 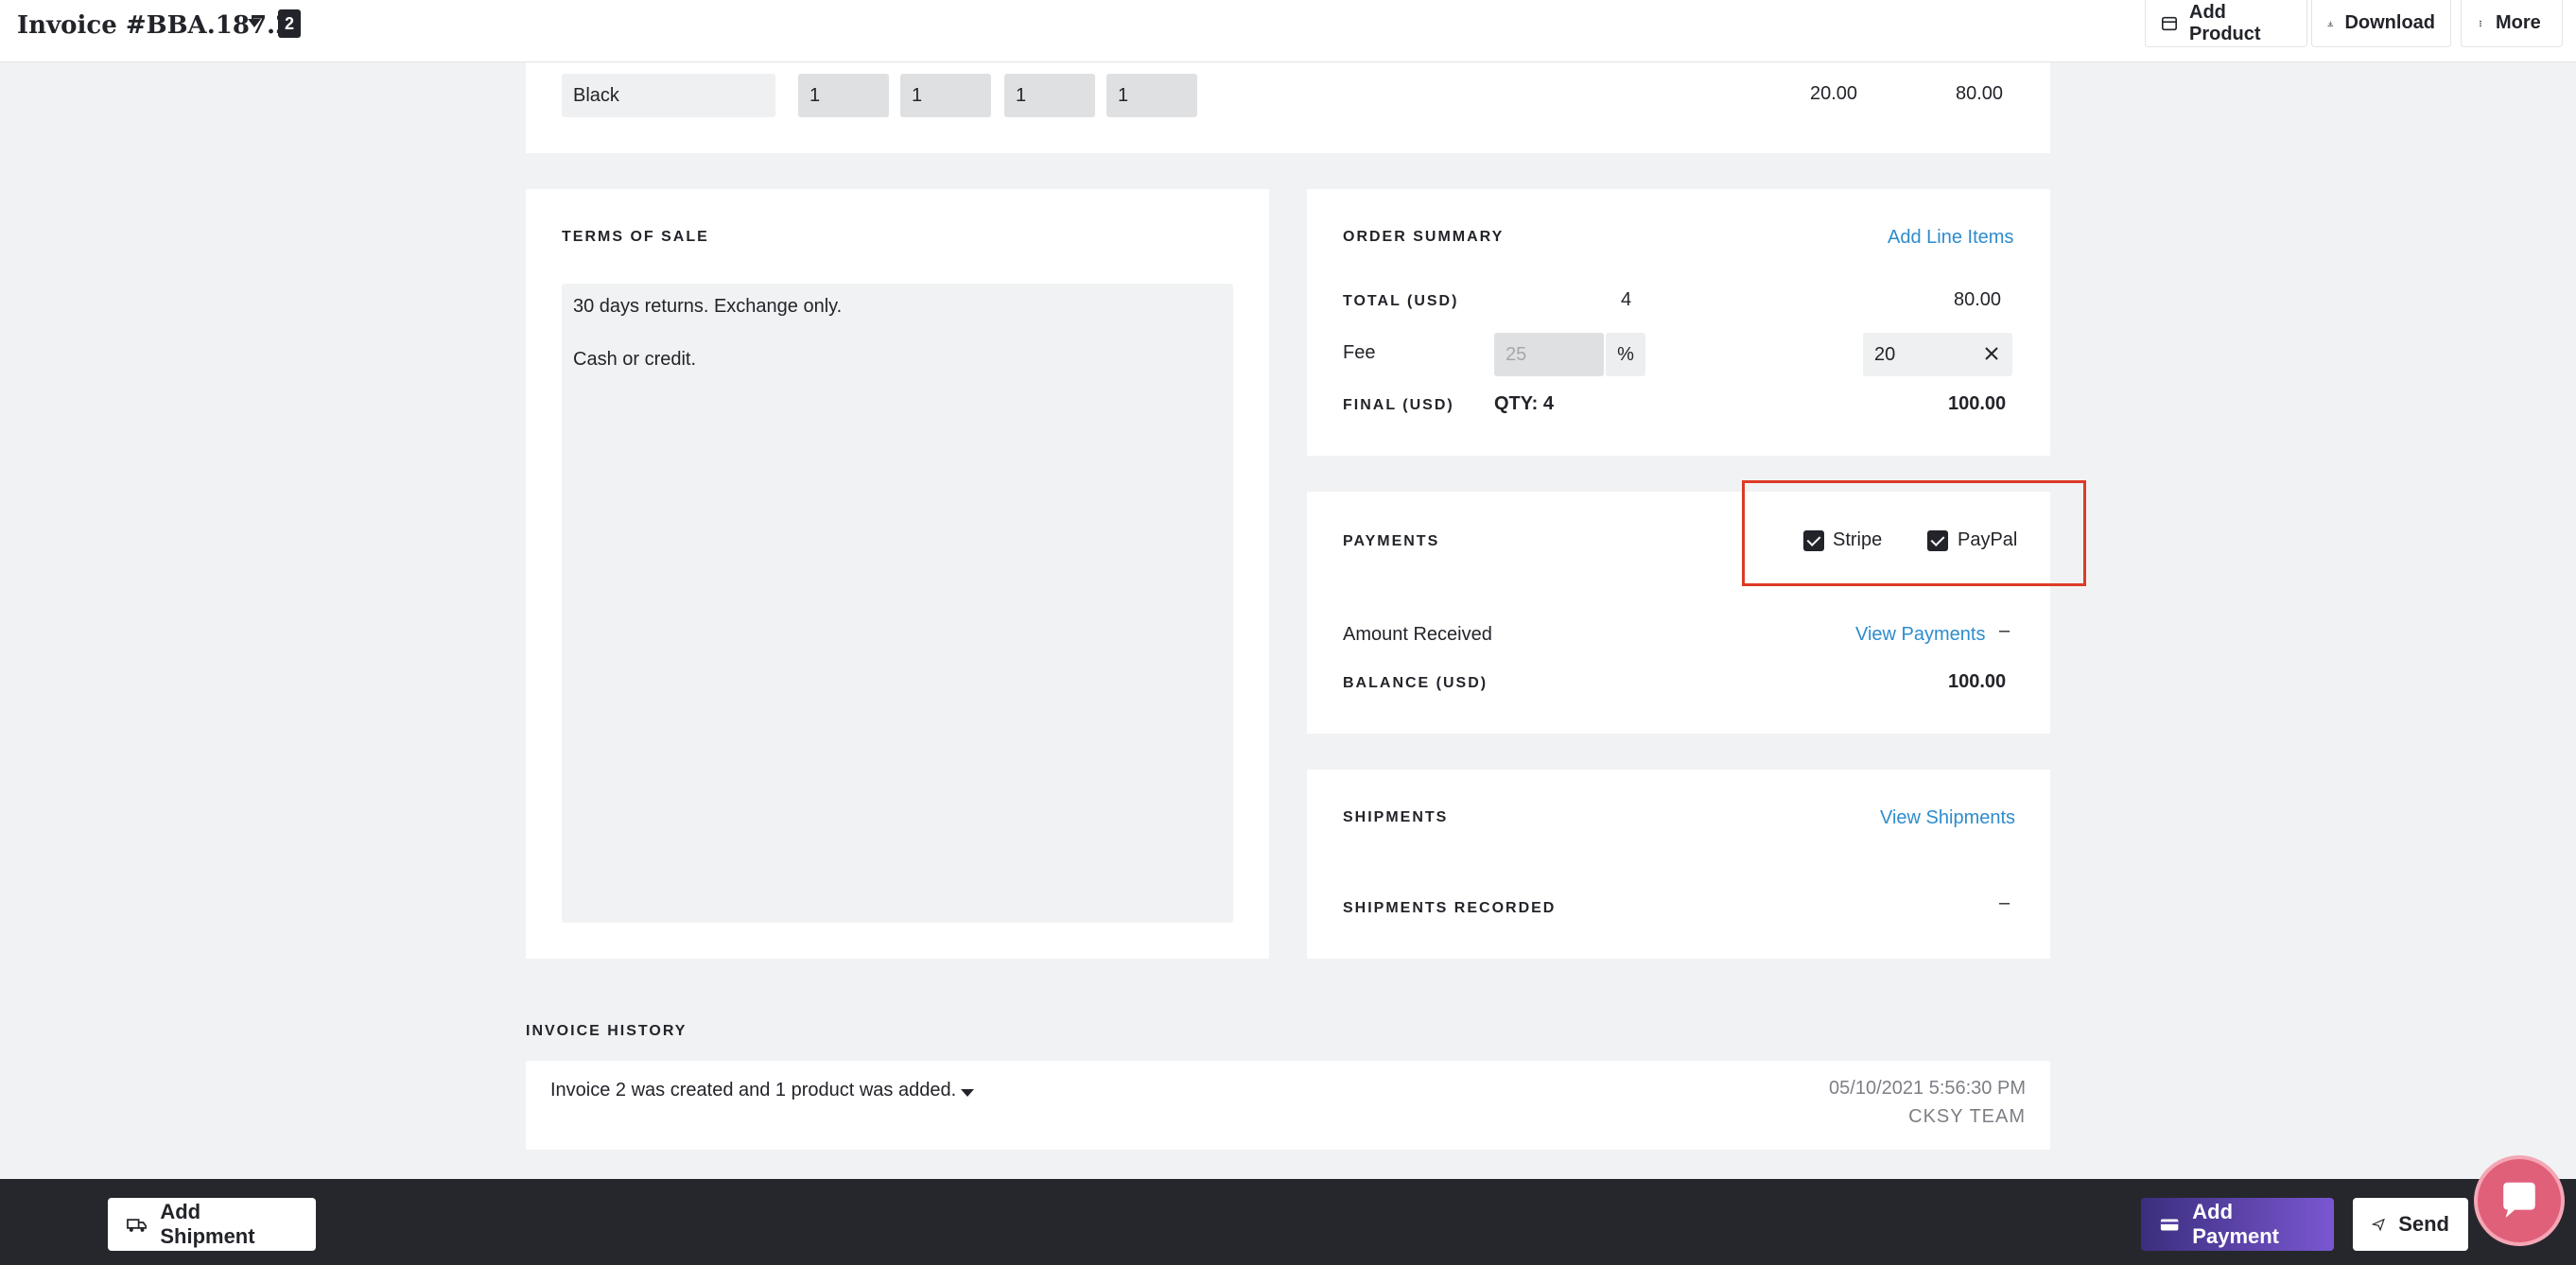 What do you see at coordinates (2169, 23) in the screenshot?
I see `store-icon` at bounding box center [2169, 23].